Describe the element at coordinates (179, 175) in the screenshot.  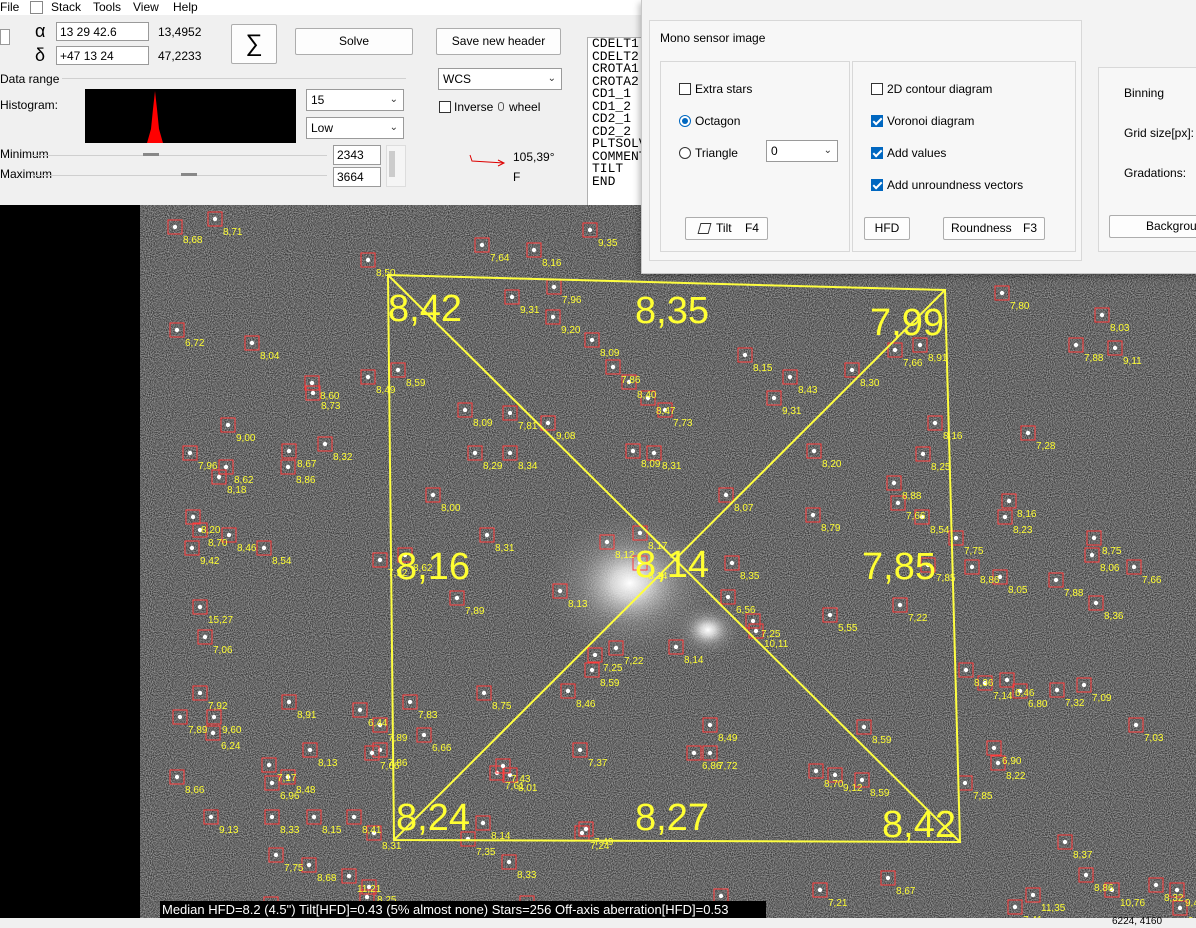
I see `maximum-slider-track` at that location.